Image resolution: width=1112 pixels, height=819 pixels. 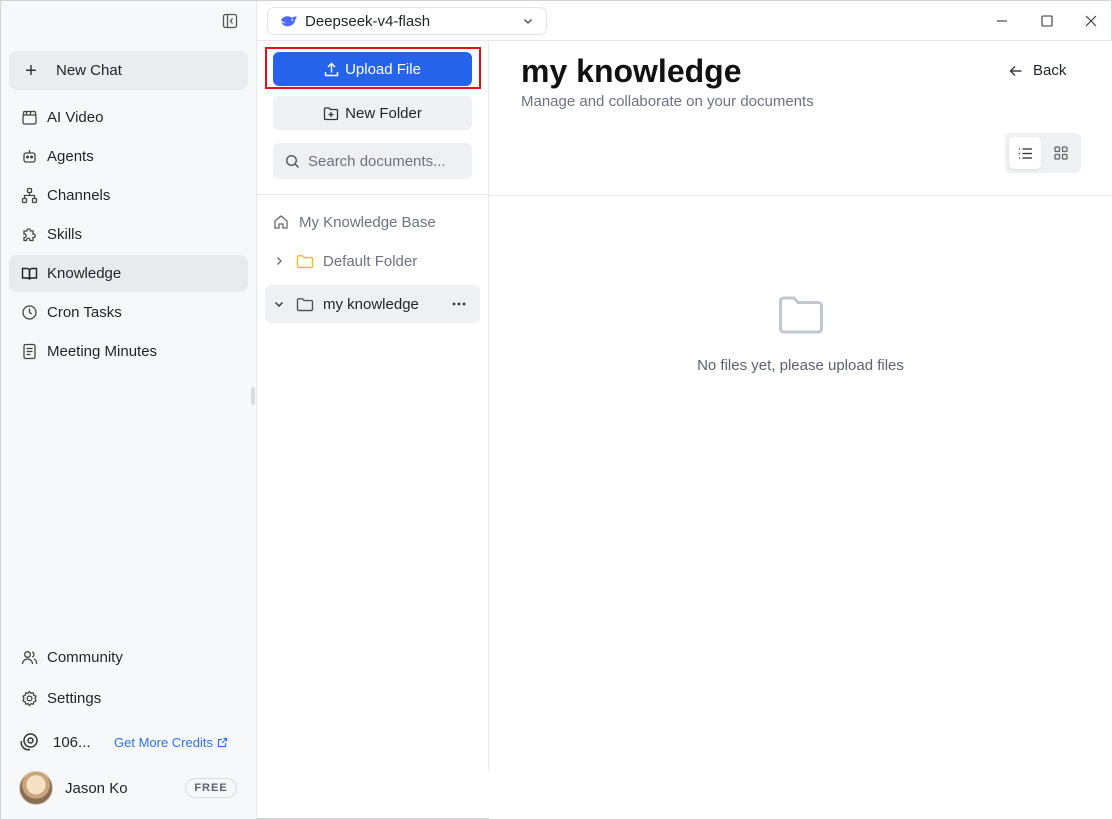 What do you see at coordinates (281, 222) in the screenshot?
I see `home-icon` at bounding box center [281, 222].